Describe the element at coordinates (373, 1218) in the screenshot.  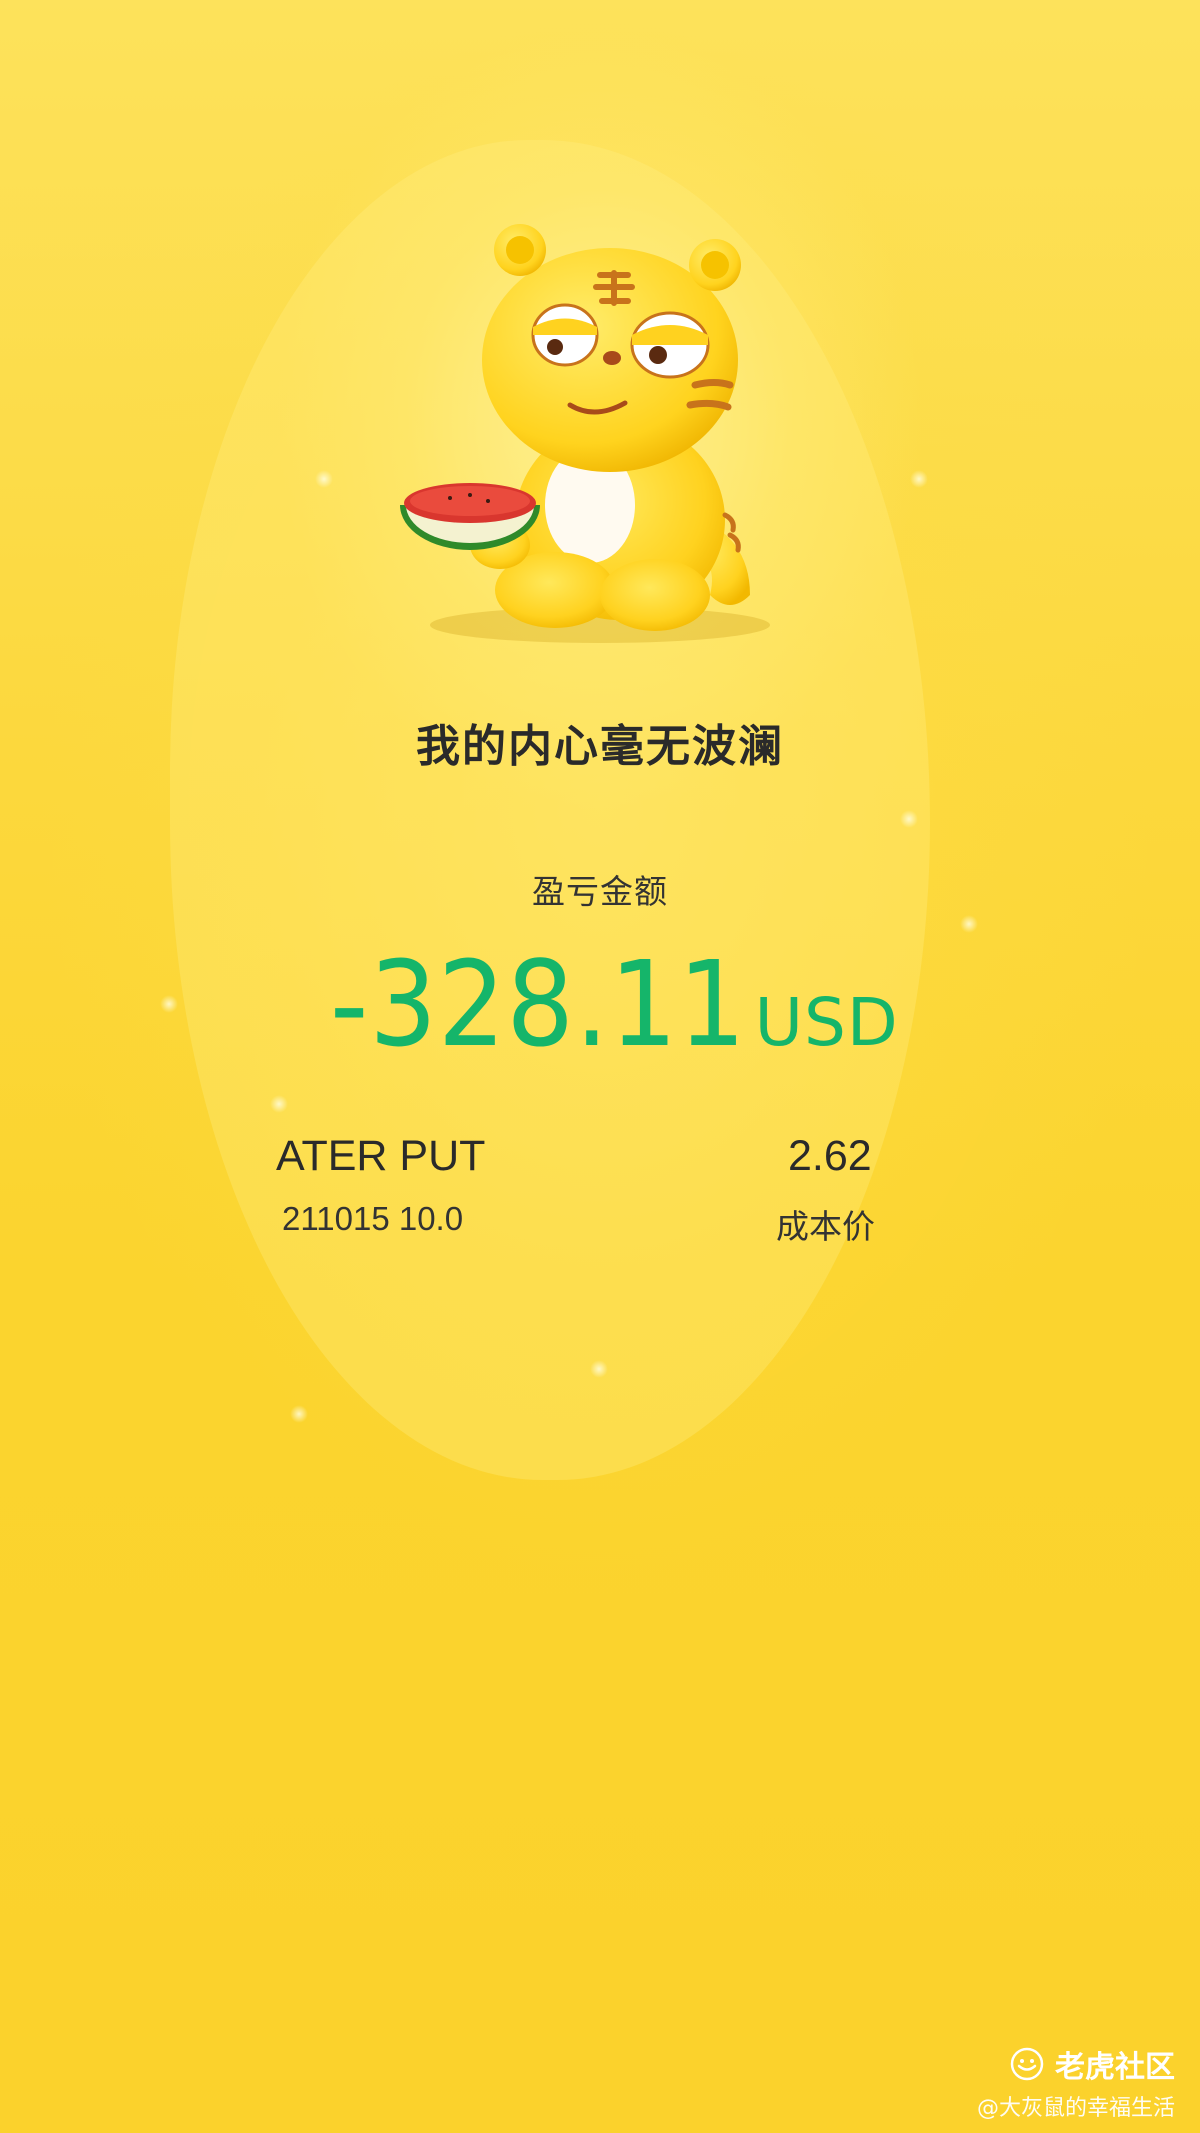
I see `contract-detail: 211015 10.0` at that location.